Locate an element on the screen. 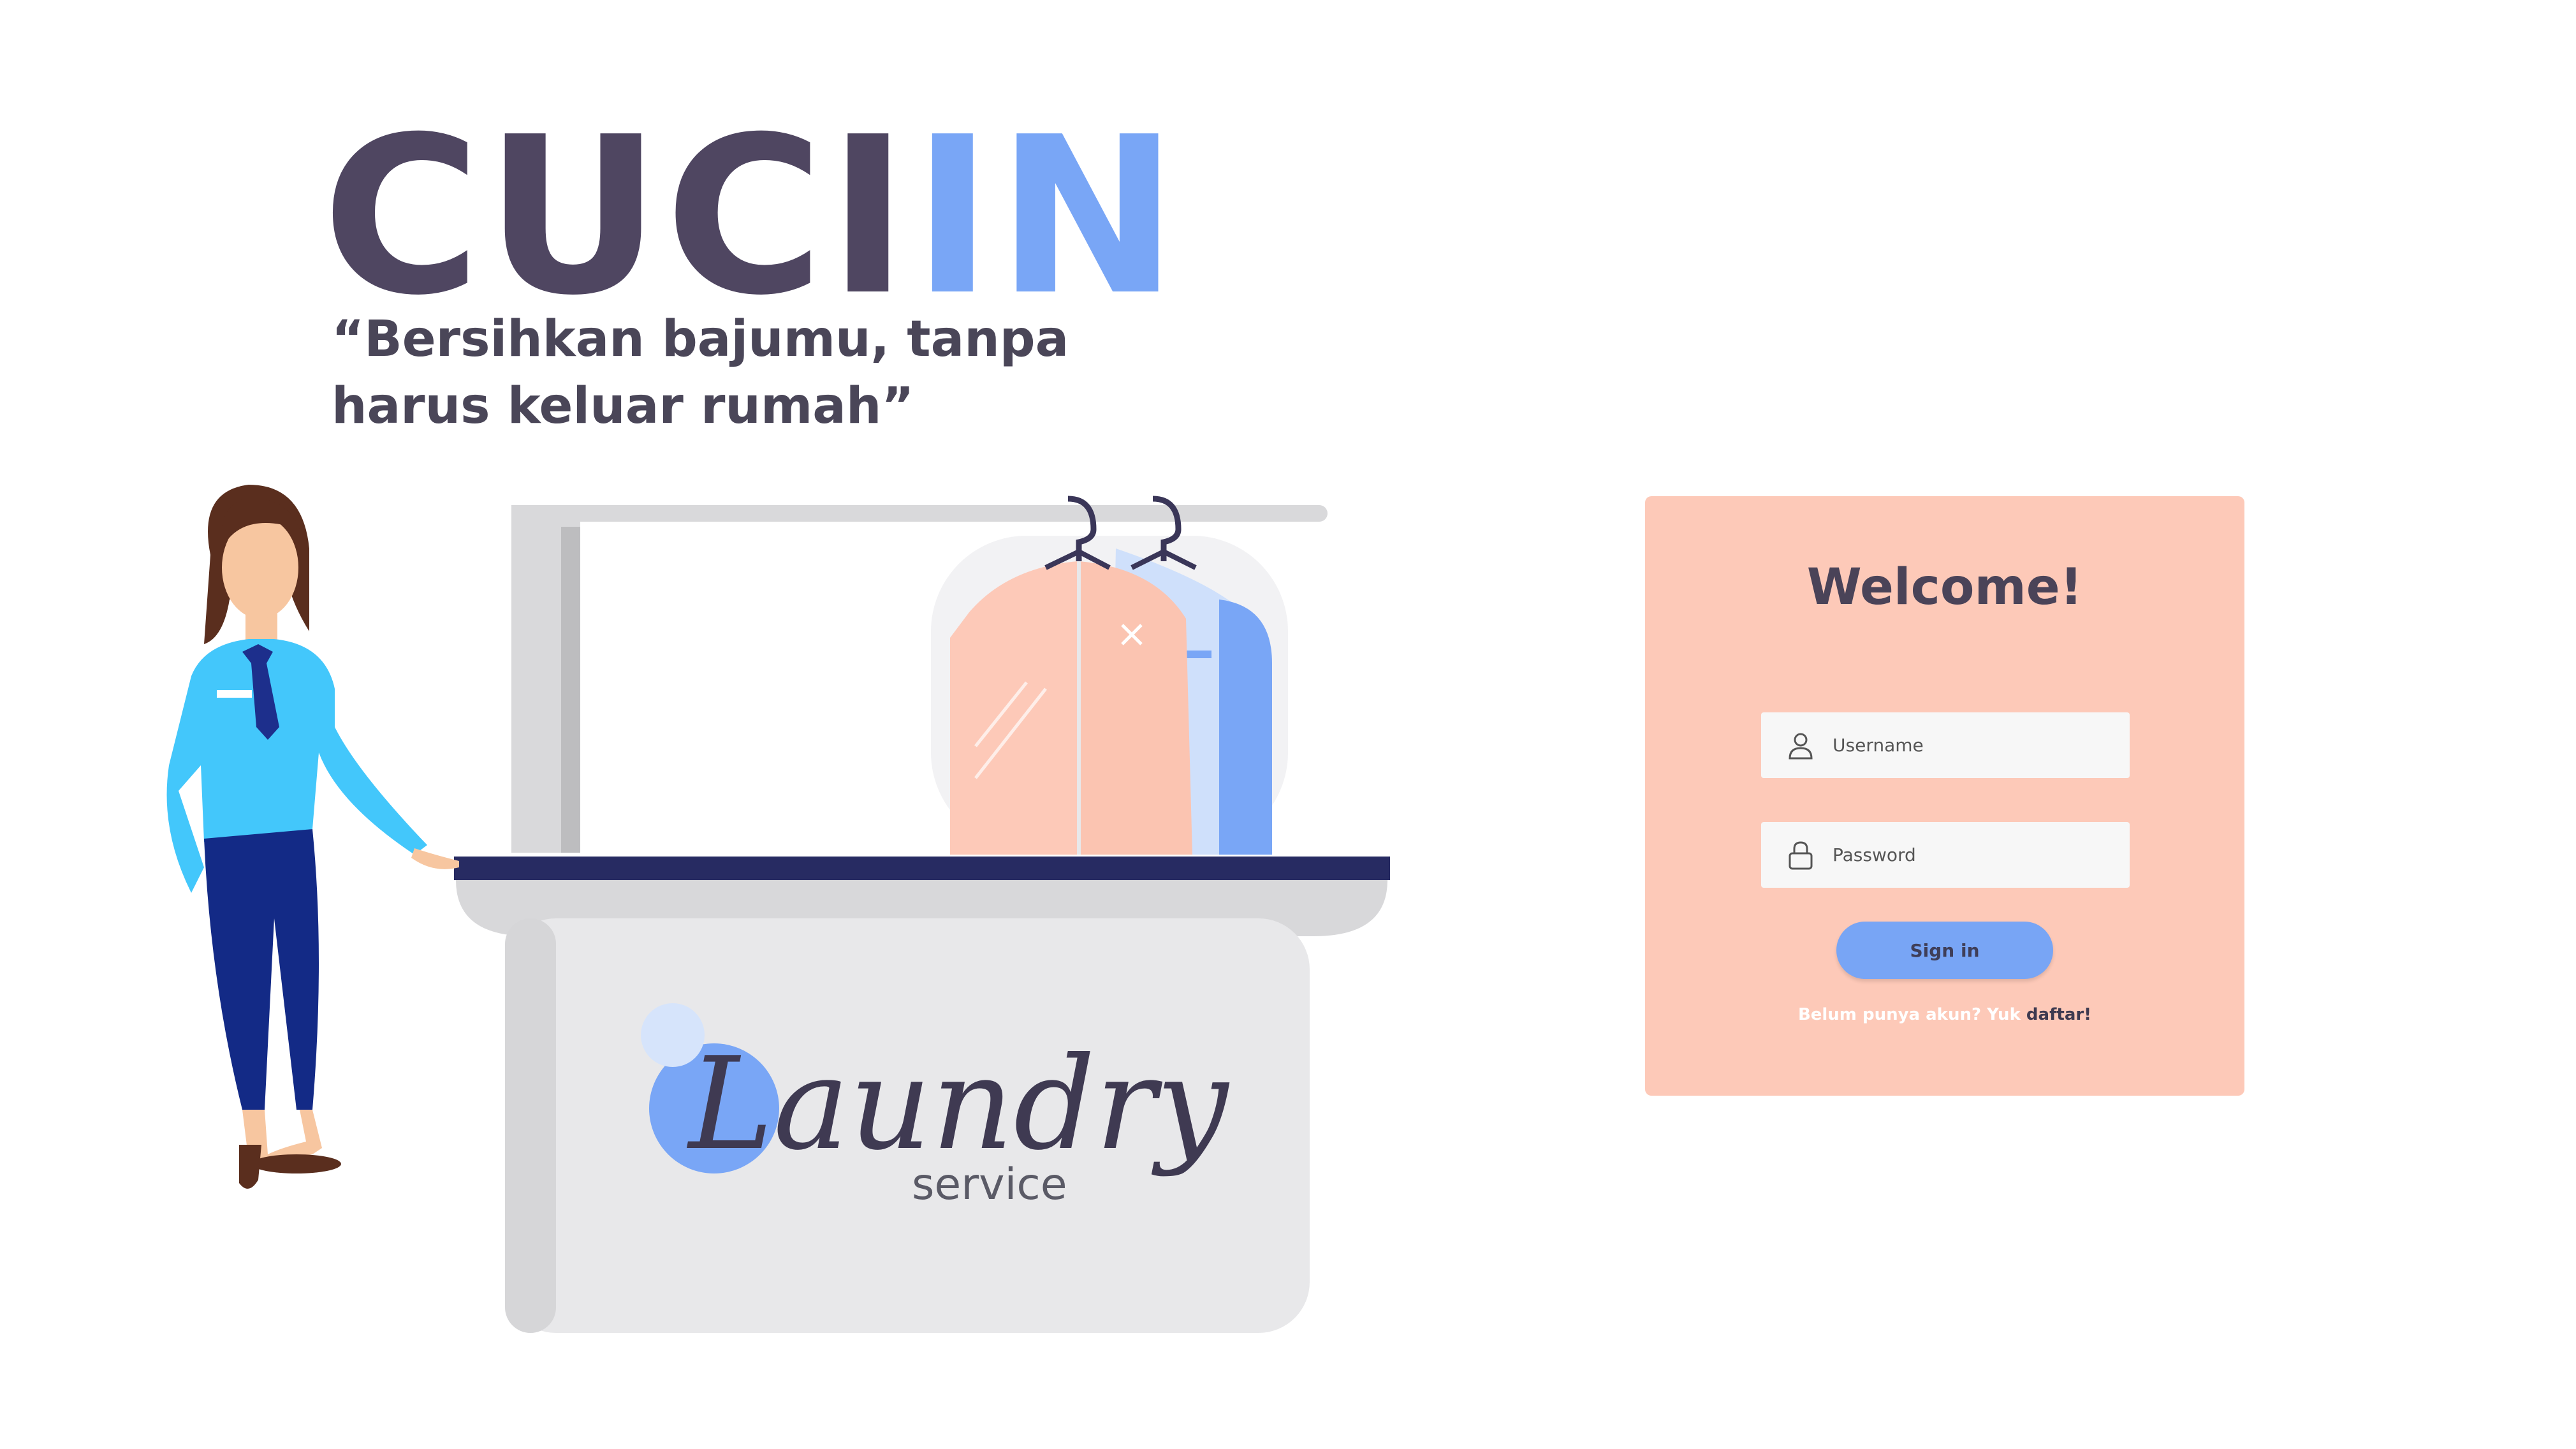 This screenshot has height=1449, width=2576. laundry-logo-text: Laundry is located at coordinates (958, 1104).